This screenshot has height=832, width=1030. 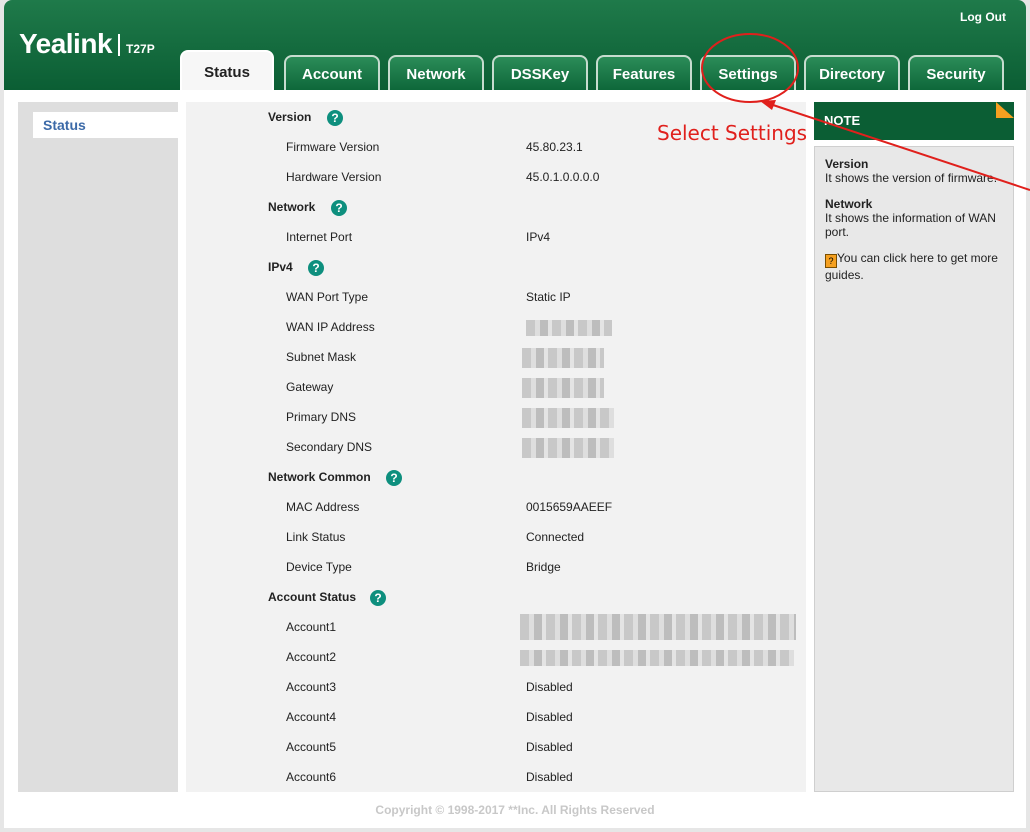 What do you see at coordinates (312, 597) in the screenshot?
I see `section-account-status-title: Account Status` at bounding box center [312, 597].